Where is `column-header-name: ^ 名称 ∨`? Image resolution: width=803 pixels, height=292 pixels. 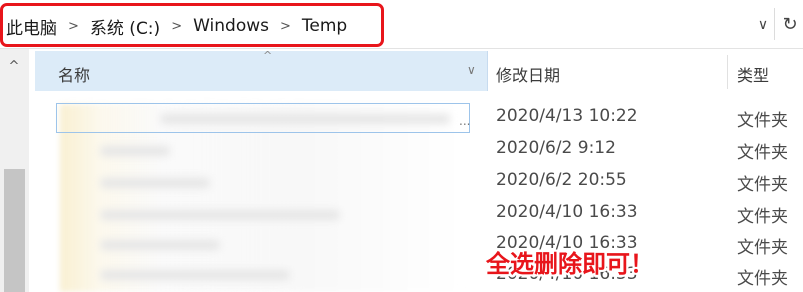 column-header-name: ^ 名称 ∨ is located at coordinates (261, 70).